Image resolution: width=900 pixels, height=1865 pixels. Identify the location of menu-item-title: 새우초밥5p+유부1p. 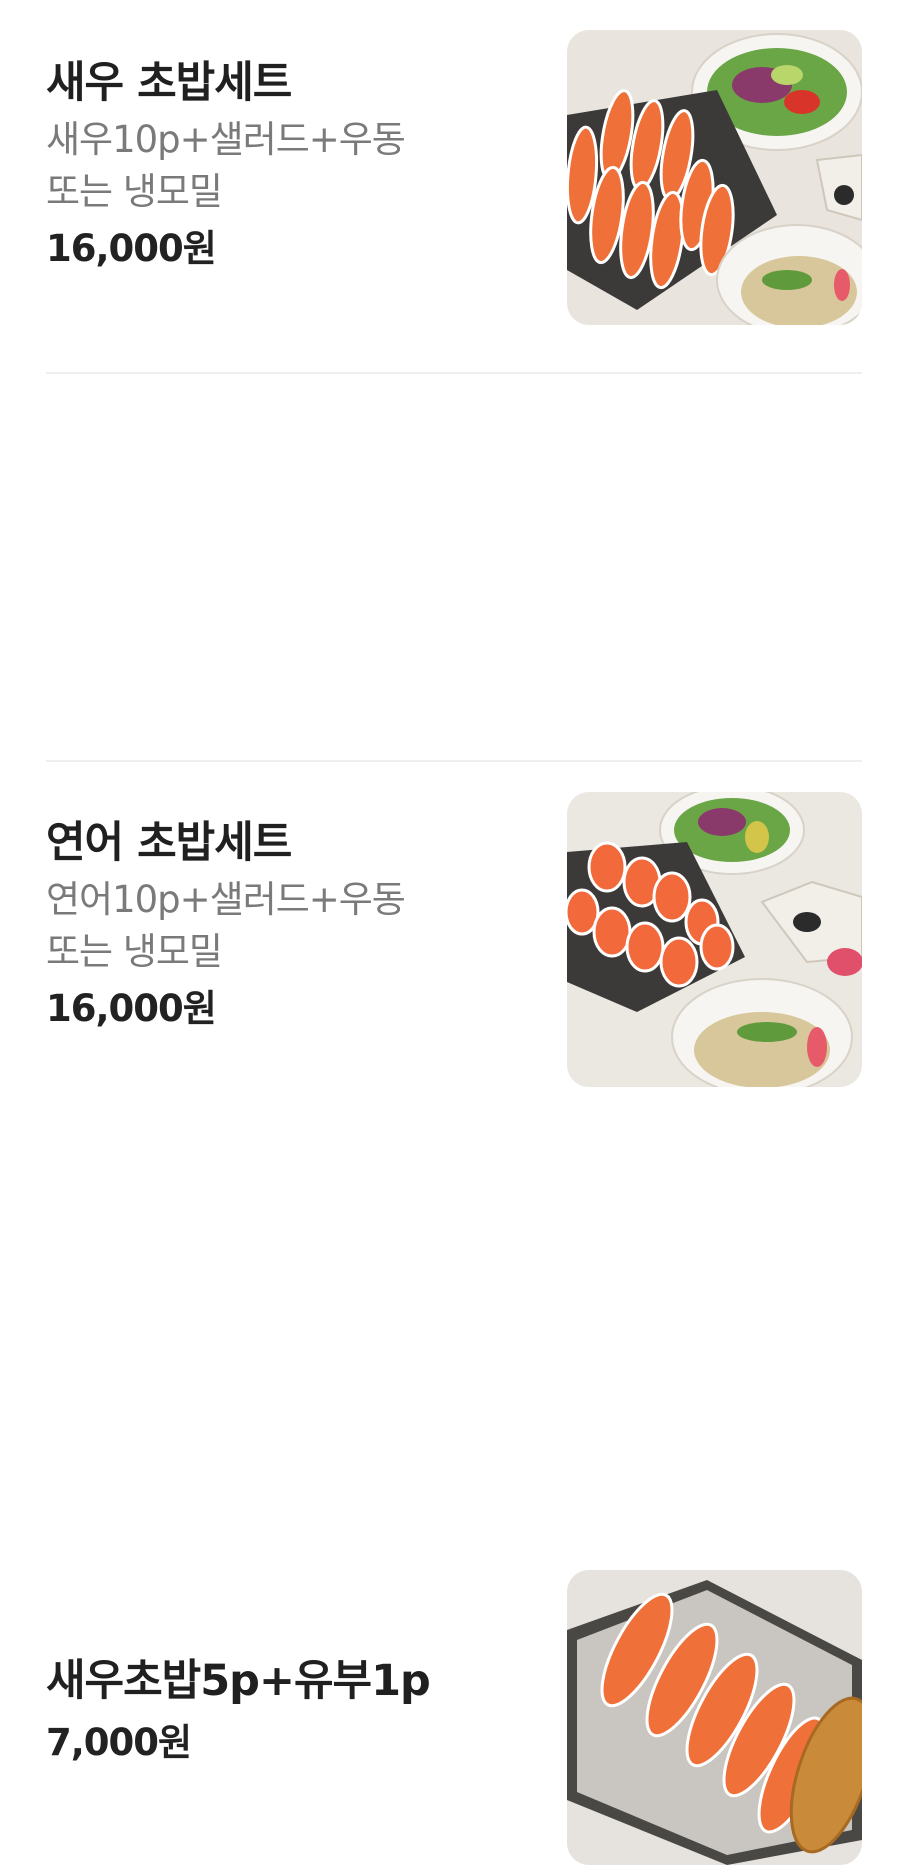
(238, 1681).